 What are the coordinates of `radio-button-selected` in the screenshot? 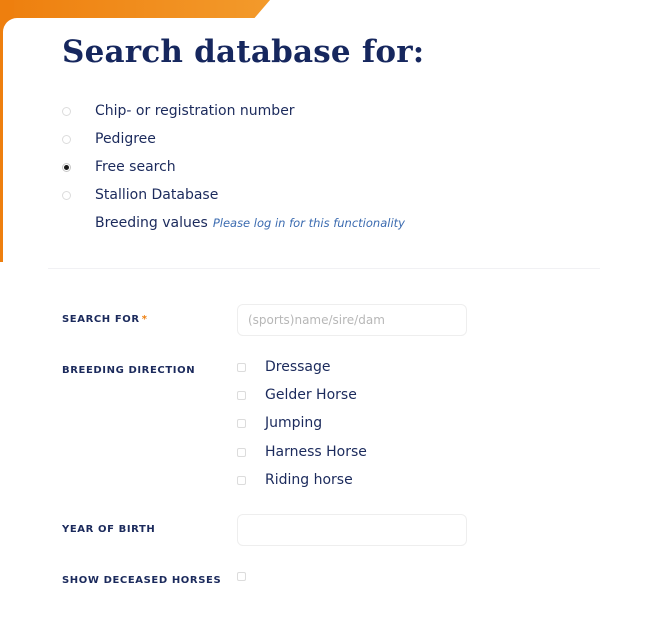 It's located at (66, 167).